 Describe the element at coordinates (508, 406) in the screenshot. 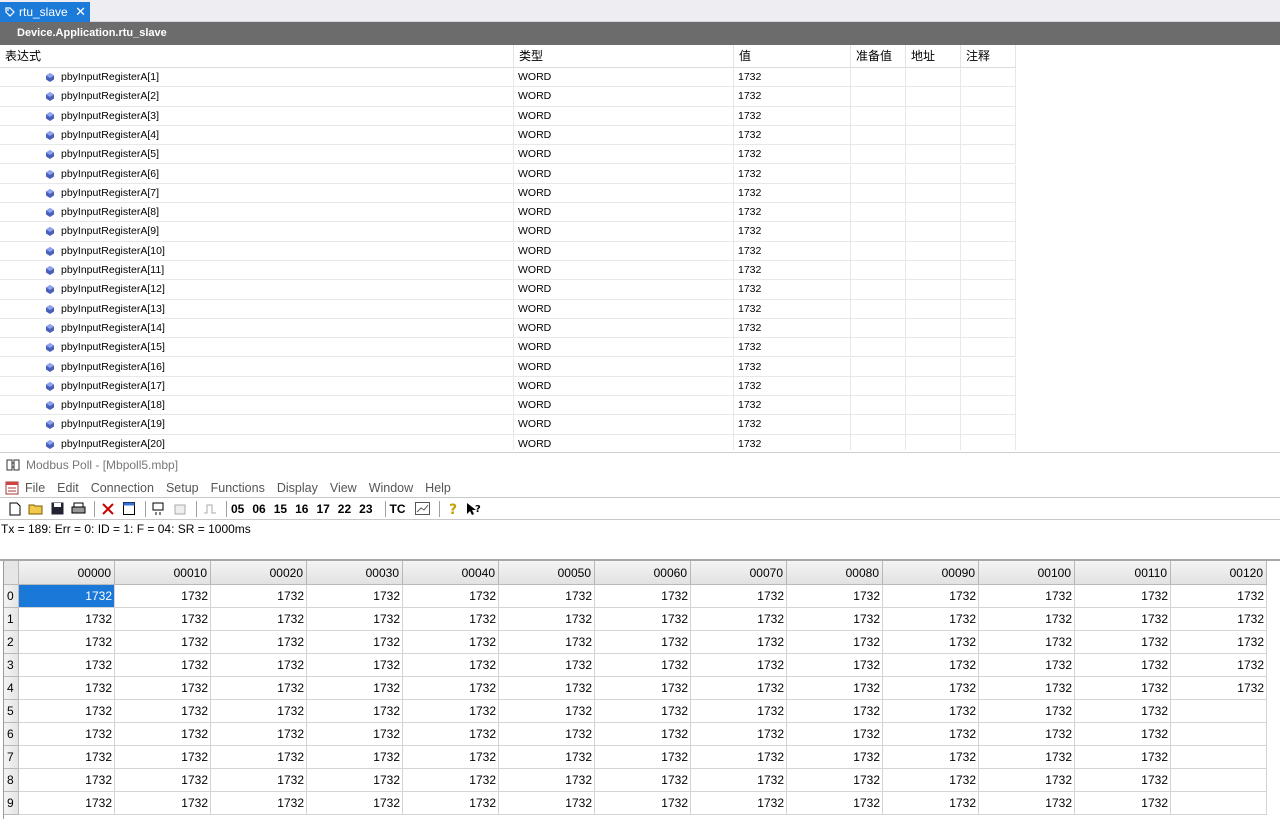

I see `watch-row: pbyInputRegisterA[18] WORD 1732` at that location.